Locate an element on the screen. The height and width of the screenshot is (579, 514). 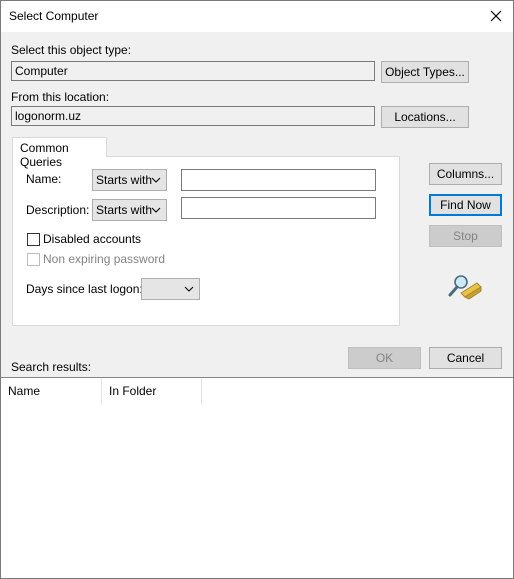
title-bar: Select Computer is located at coordinates (257, 16).